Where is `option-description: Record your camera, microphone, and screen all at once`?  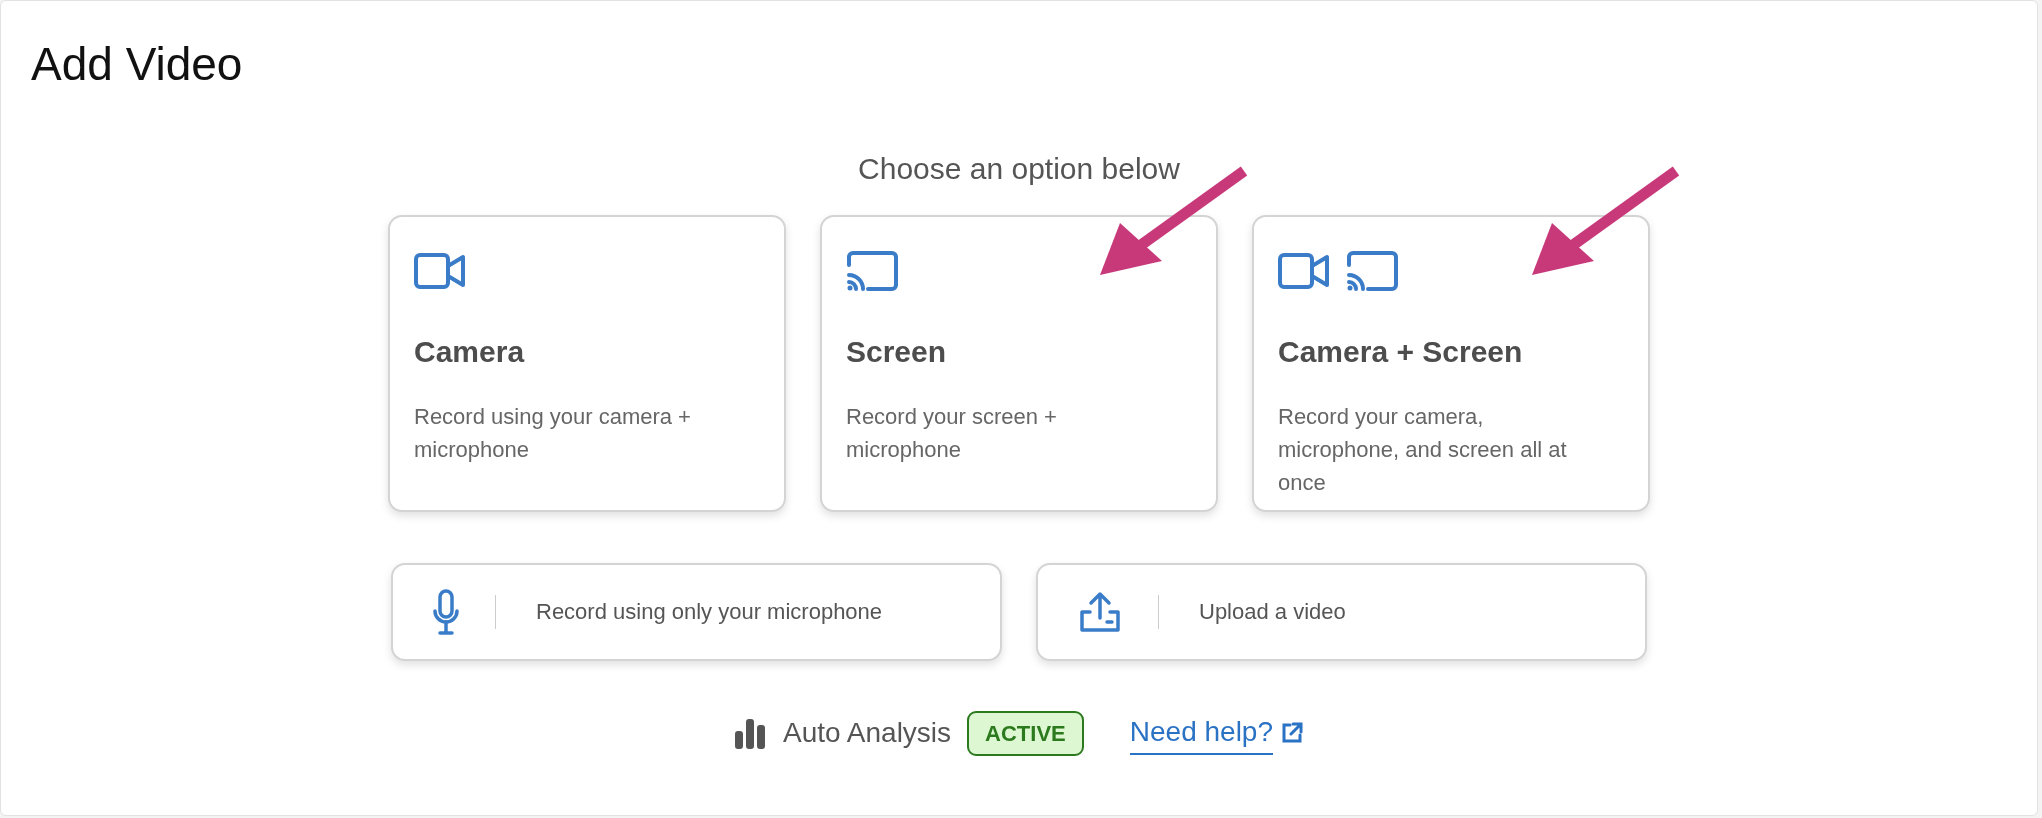
option-description: Record your camera, microphone, and screen all at once is located at coordinates (1423, 449).